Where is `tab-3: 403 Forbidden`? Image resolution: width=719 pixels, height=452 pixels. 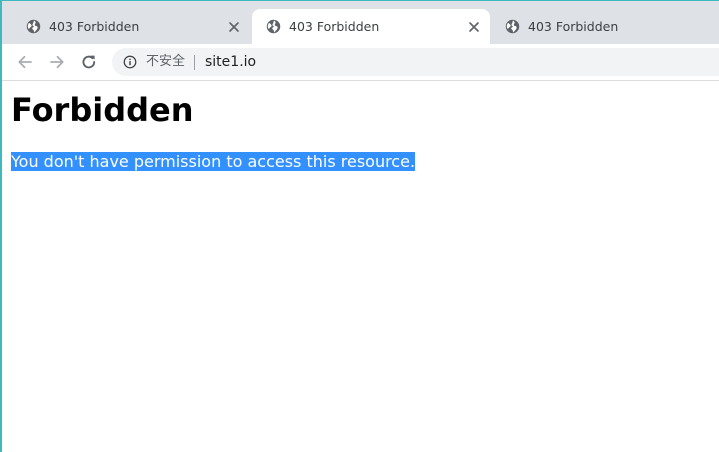
tab-3: 403 Forbidden is located at coordinates (605, 26).